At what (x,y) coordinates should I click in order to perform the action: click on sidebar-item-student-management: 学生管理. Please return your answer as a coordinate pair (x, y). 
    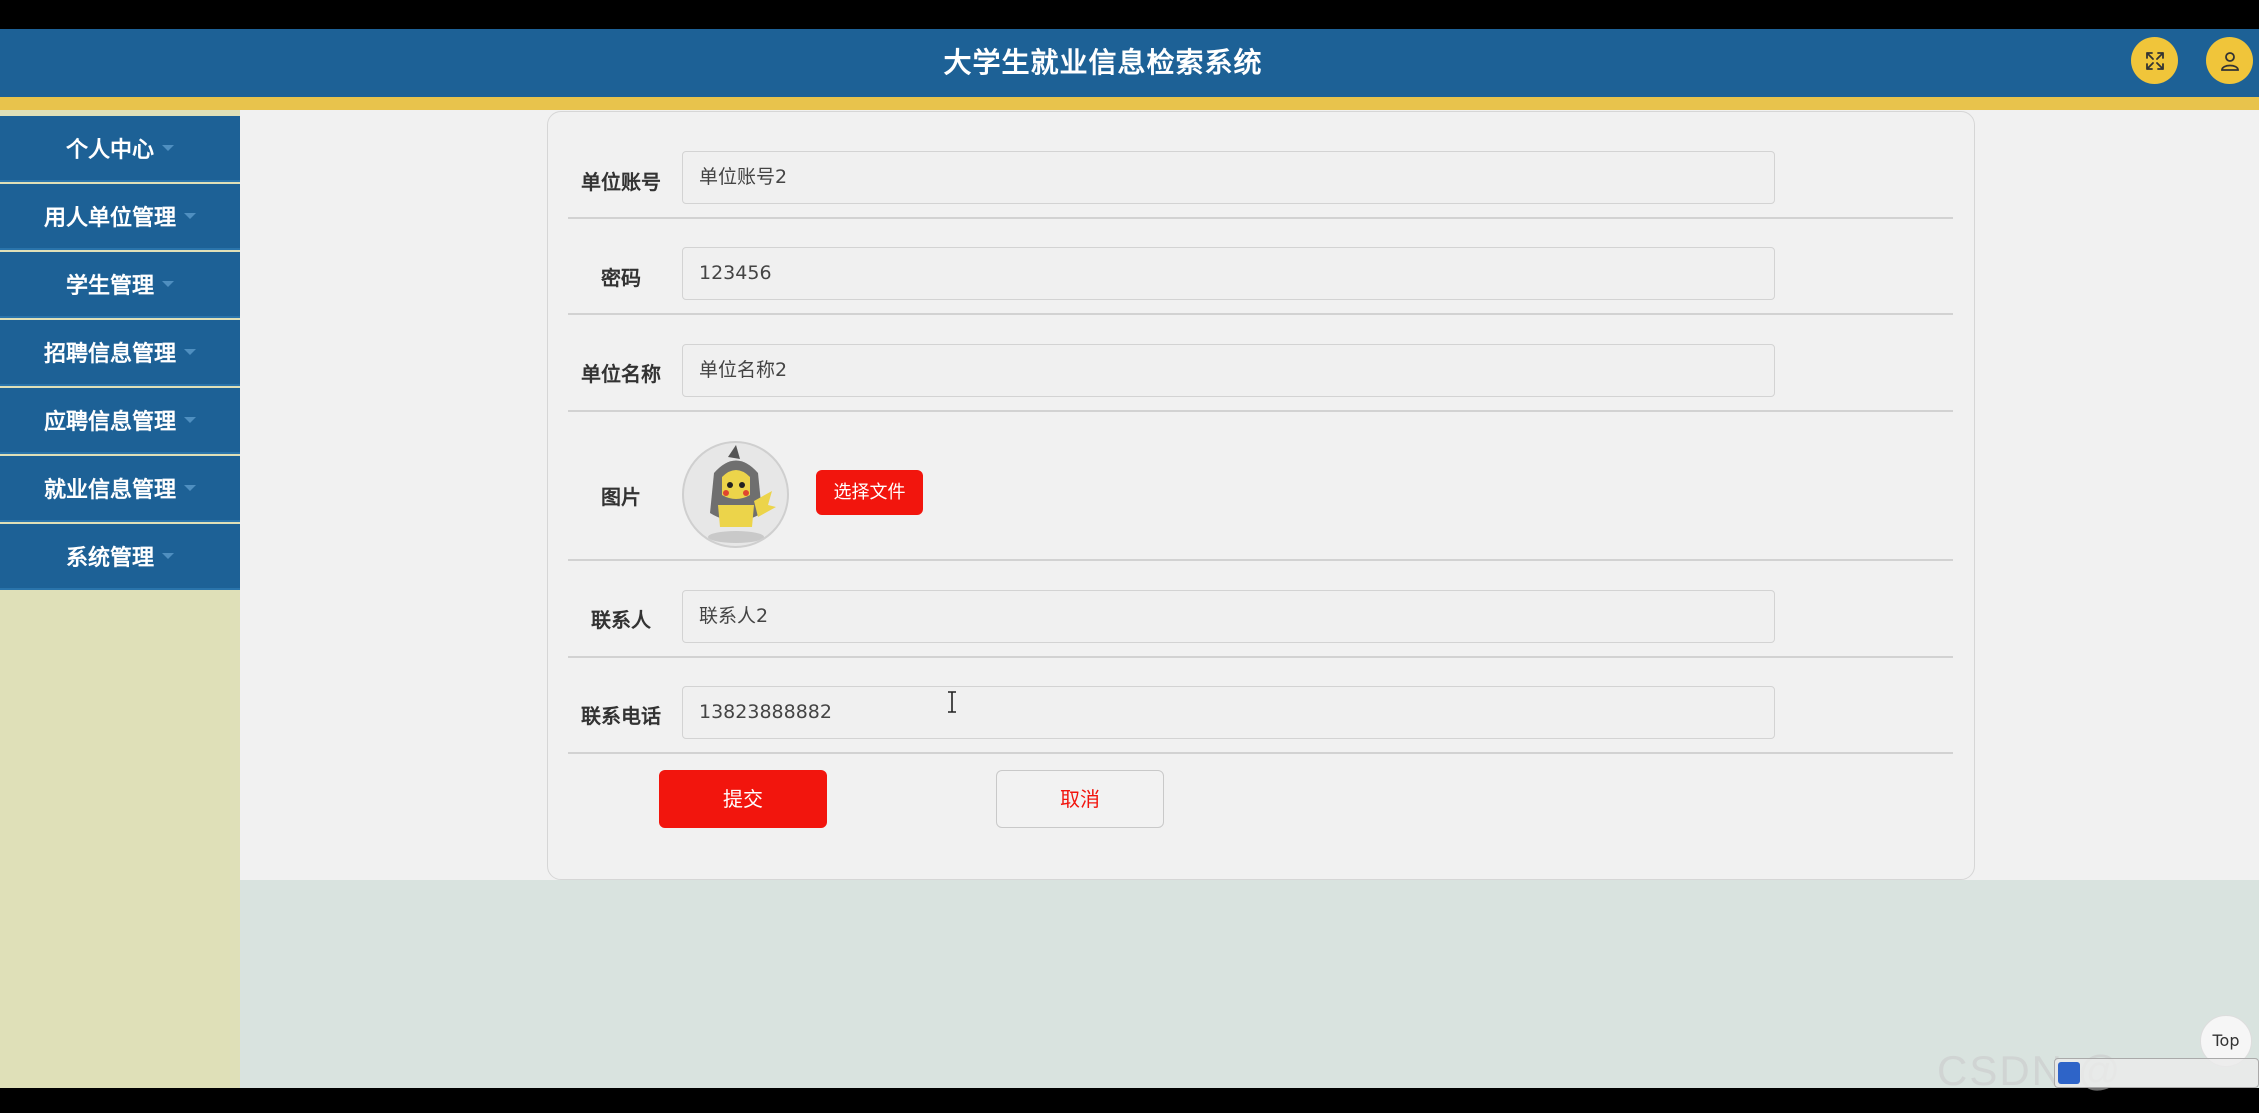
    Looking at the image, I should click on (120, 285).